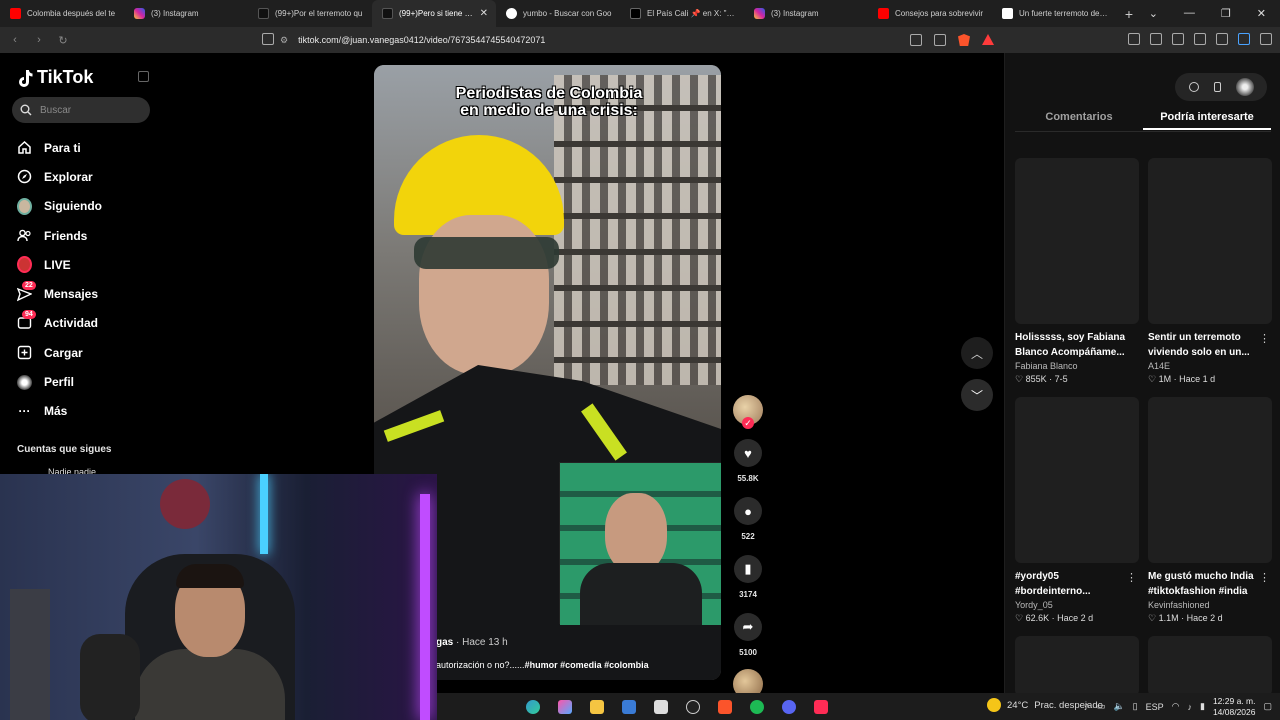 The image size is (1280, 720). What do you see at coordinates (63, 40) in the screenshot?
I see `reload-icon: ↻` at bounding box center [63, 40].